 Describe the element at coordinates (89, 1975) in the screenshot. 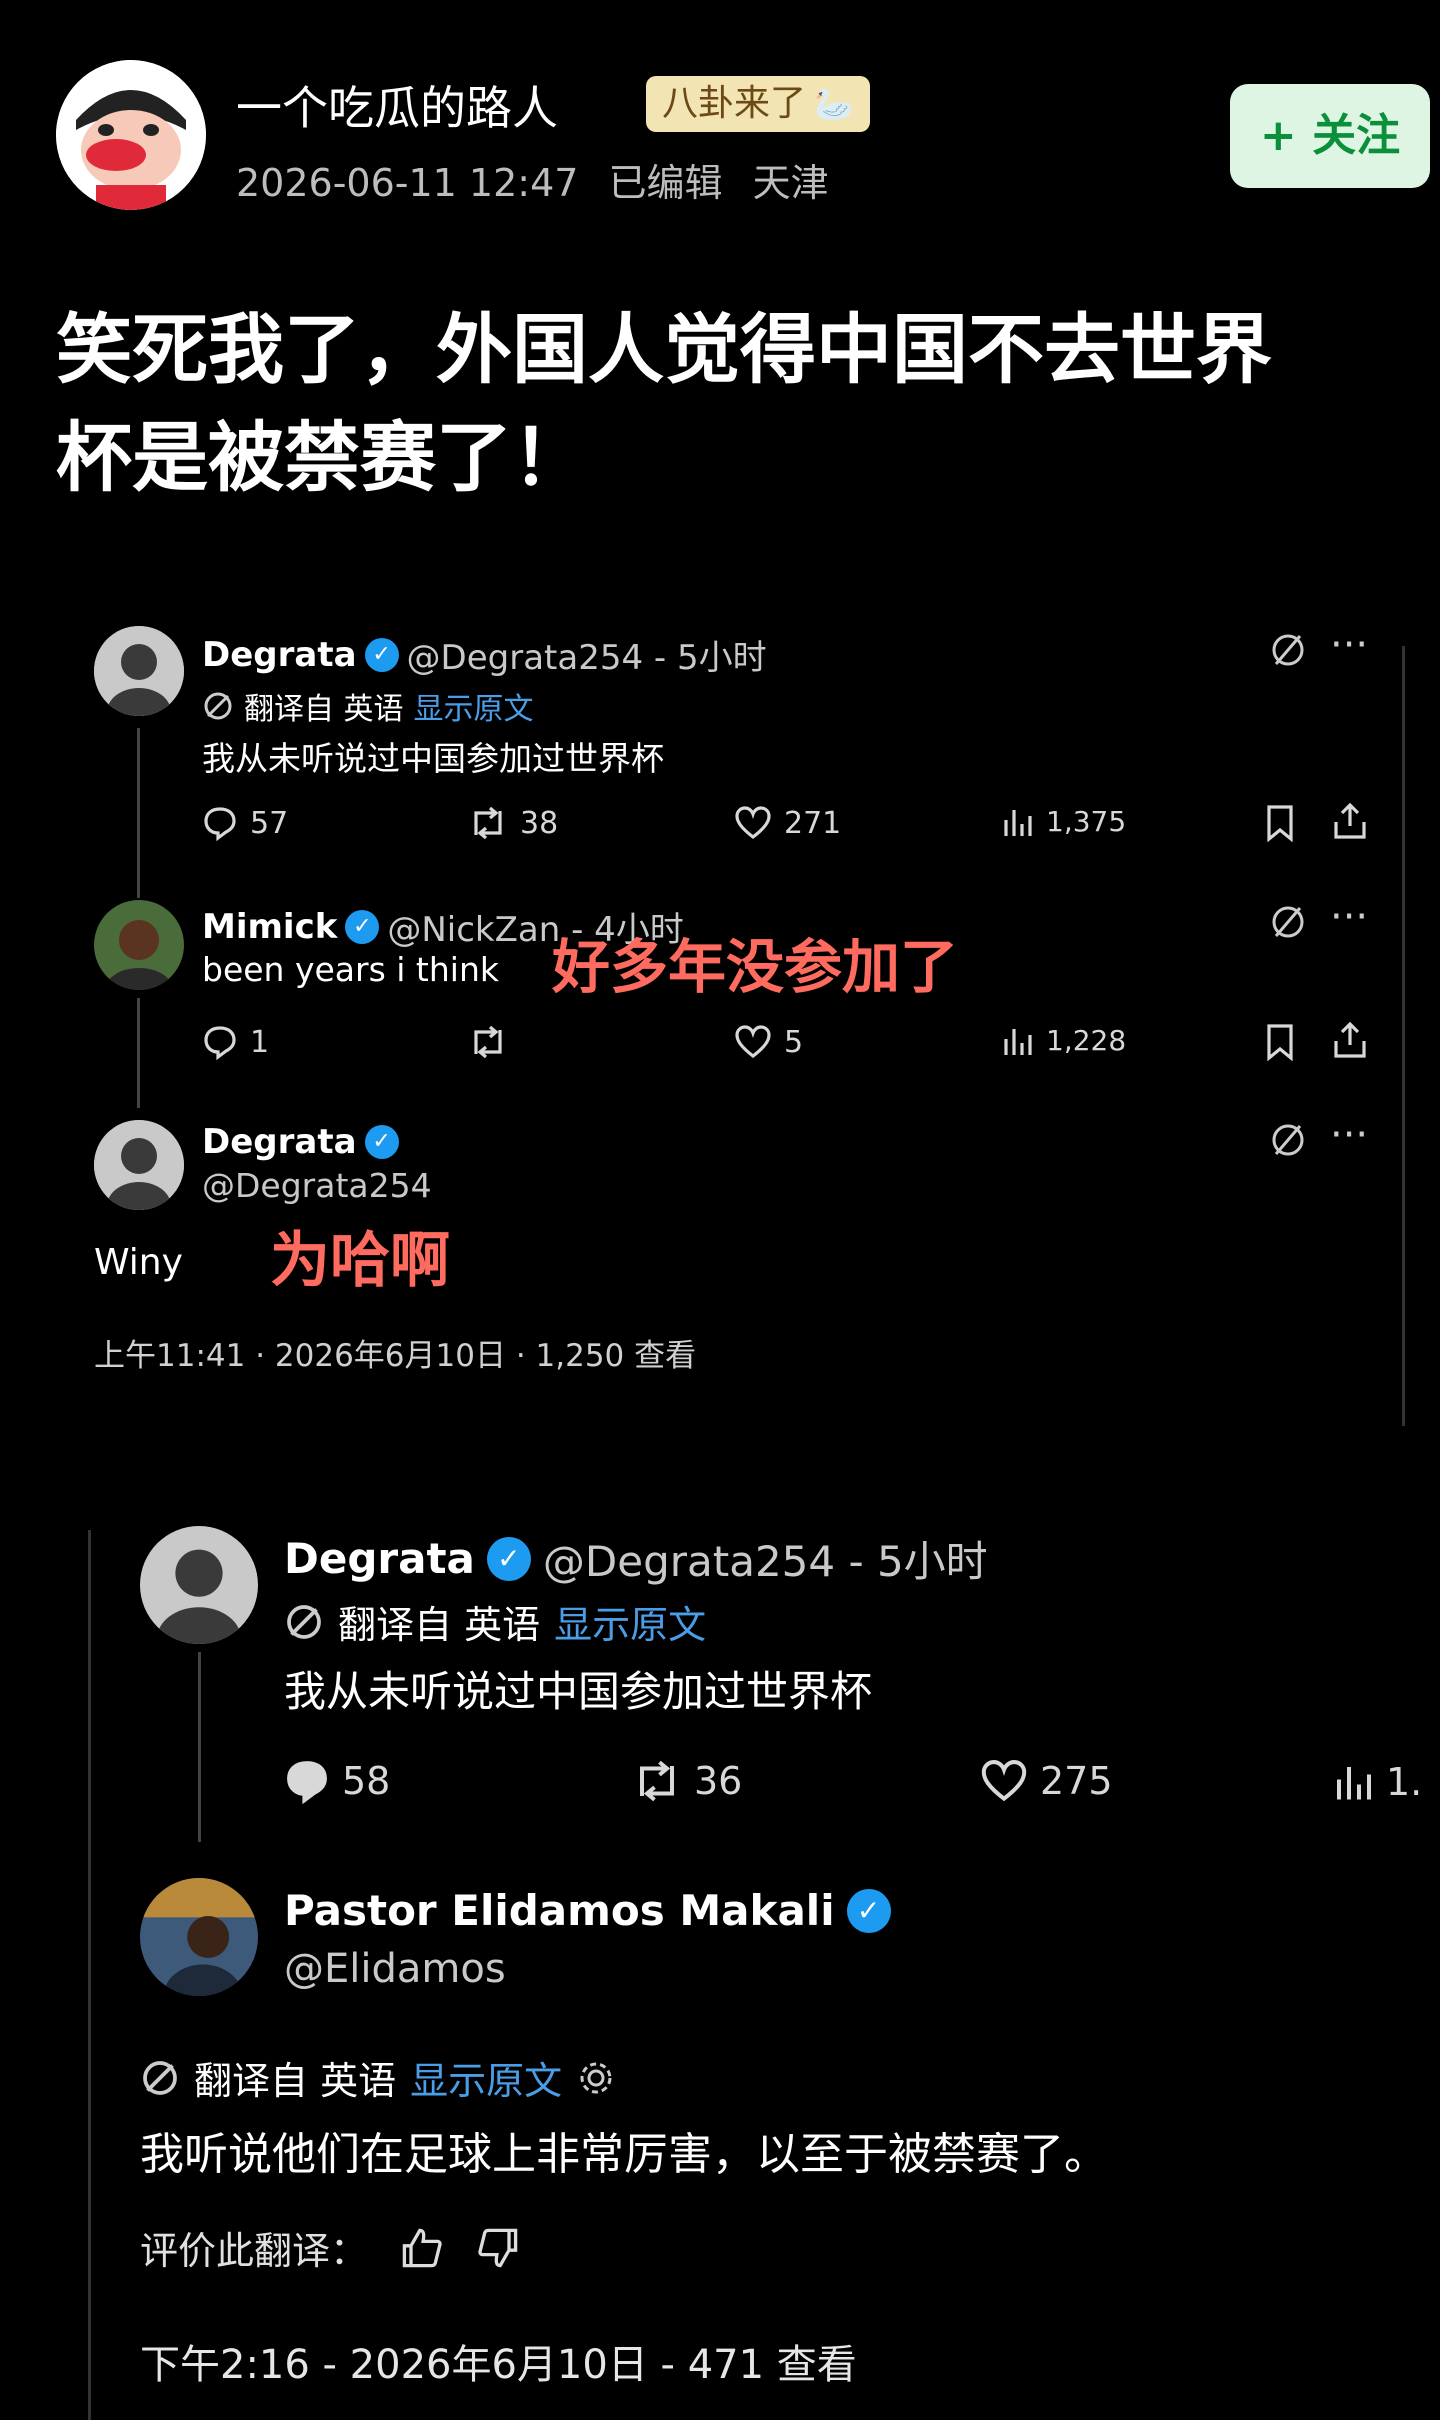

I see `screenshot-2-left-border` at that location.